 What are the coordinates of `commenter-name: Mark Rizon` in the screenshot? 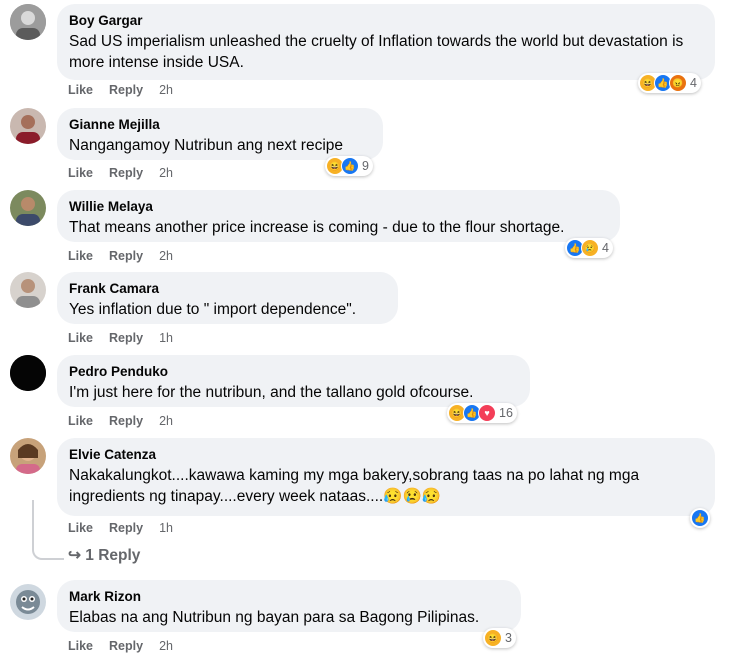 It's located at (289, 596).